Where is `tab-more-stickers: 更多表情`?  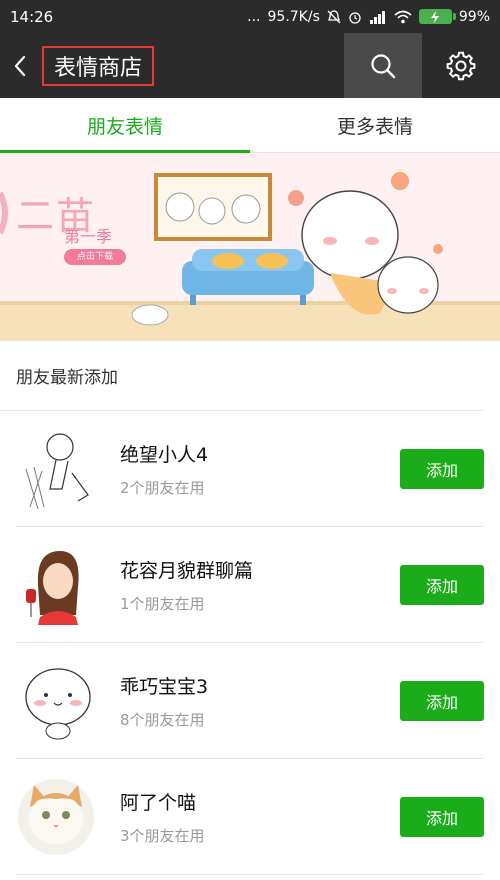 tab-more-stickers: 更多表情 is located at coordinates (375, 125).